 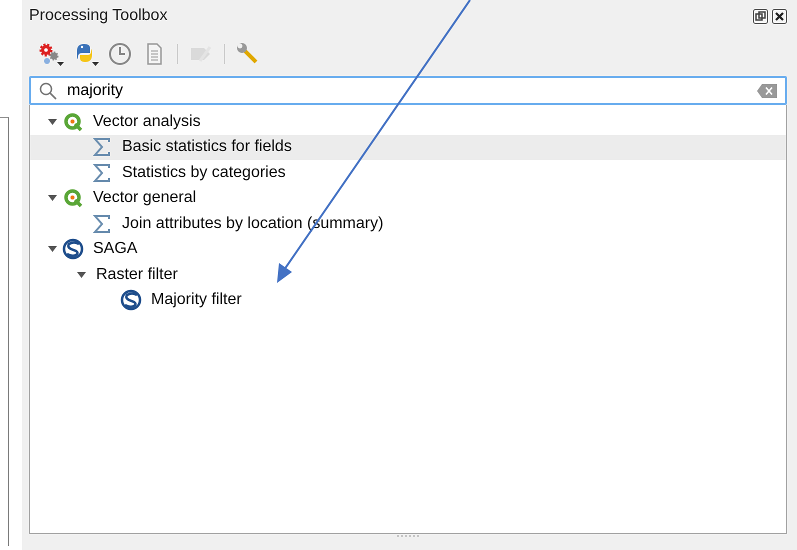 What do you see at coordinates (144, 198) in the screenshot?
I see `tree-item-label: Vector general` at bounding box center [144, 198].